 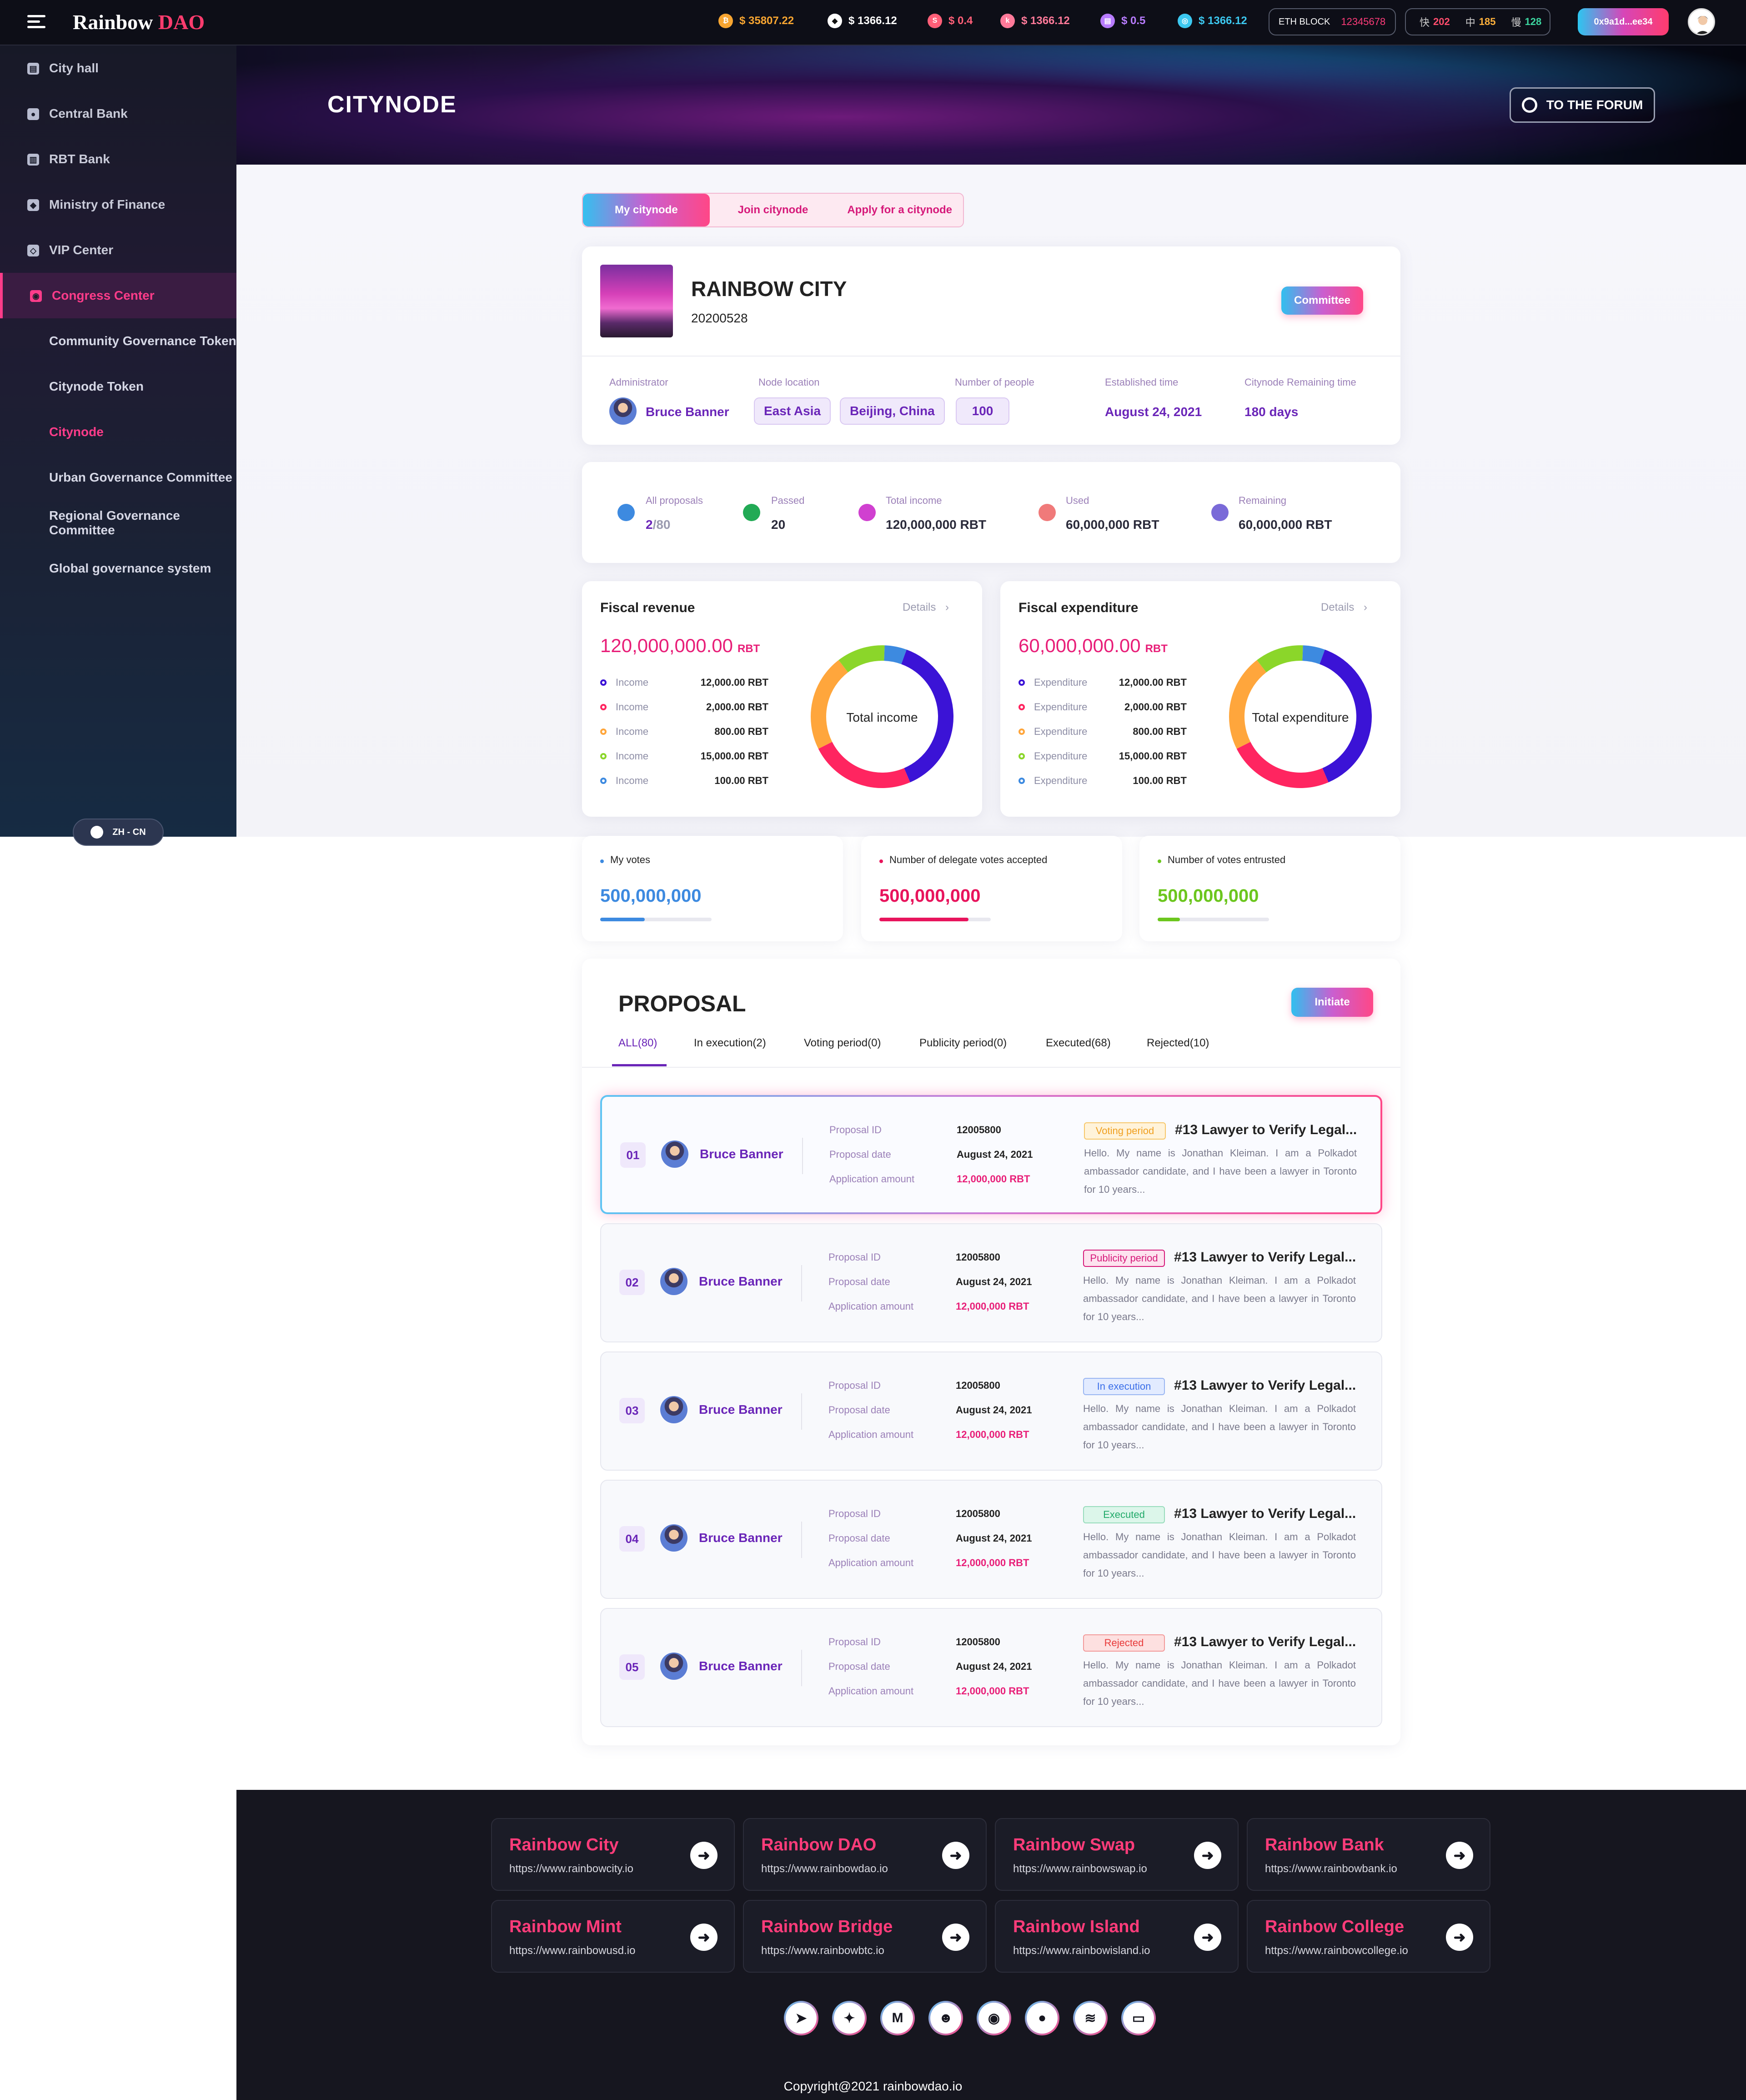 What do you see at coordinates (779, 524) in the screenshot?
I see `passed-value: 20` at bounding box center [779, 524].